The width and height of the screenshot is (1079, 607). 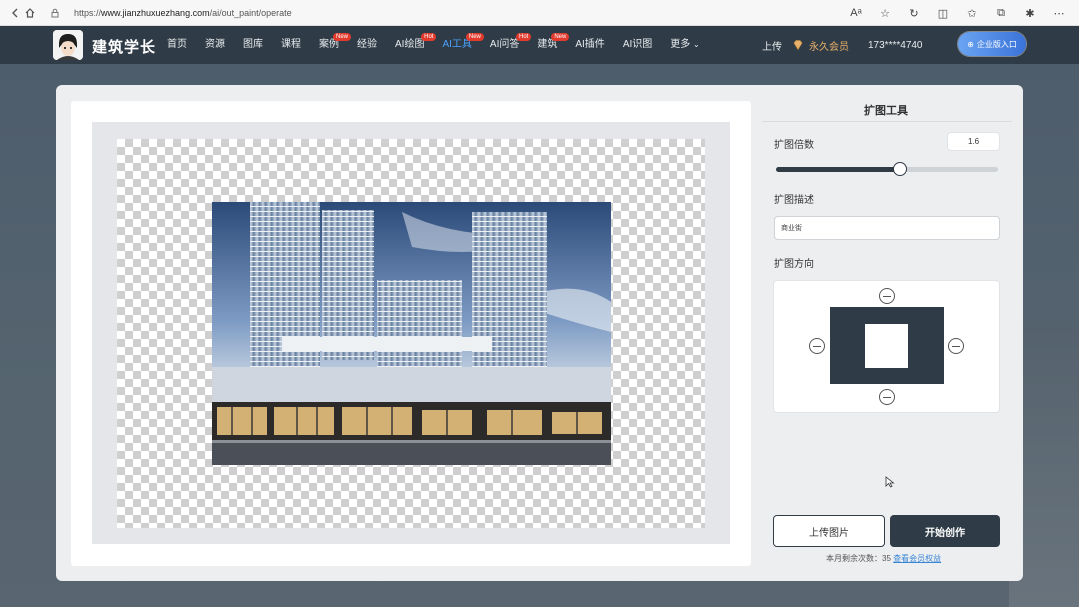 What do you see at coordinates (885, 13) in the screenshot?
I see `favorite-icon: ☆` at bounding box center [885, 13].